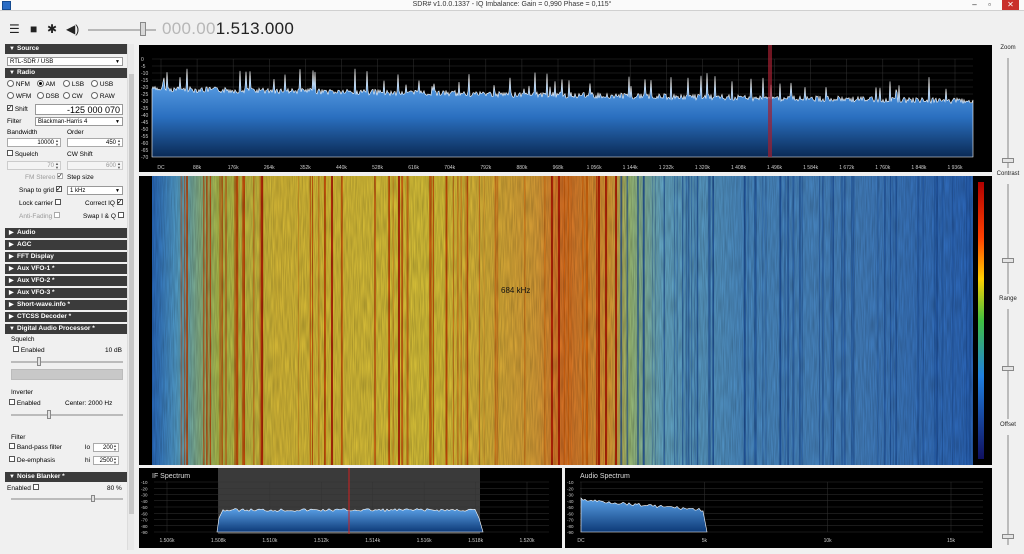 This screenshot has height=554, width=1024. Describe the element at coordinates (106, 460) in the screenshot. I see `hi-input: 2500 ▲ ▼` at that location.